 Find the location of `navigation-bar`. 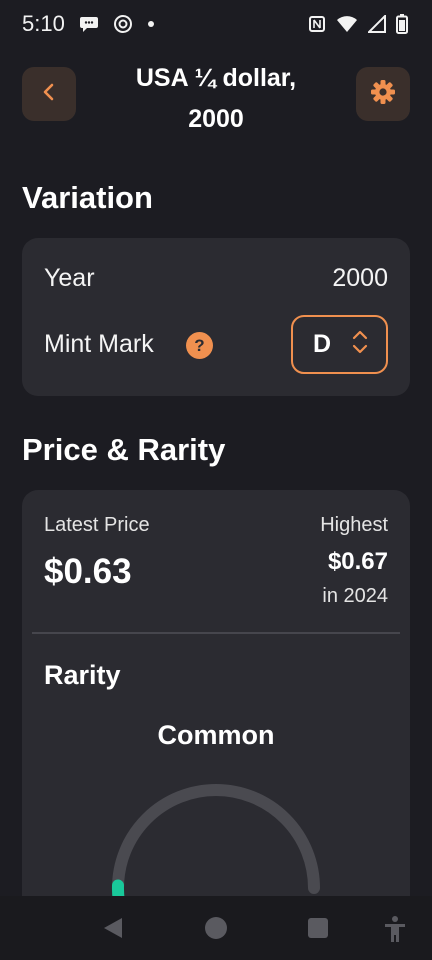

navigation-bar is located at coordinates (216, 928).